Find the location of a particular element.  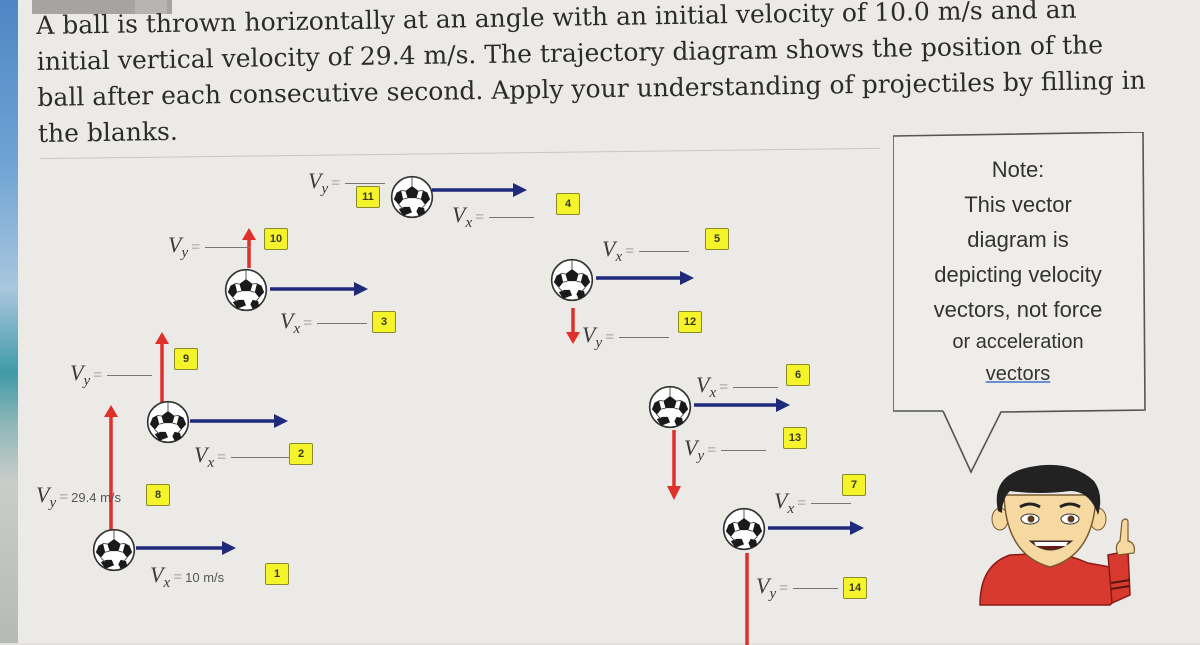

note-link: vectors is located at coordinates (1018, 374).